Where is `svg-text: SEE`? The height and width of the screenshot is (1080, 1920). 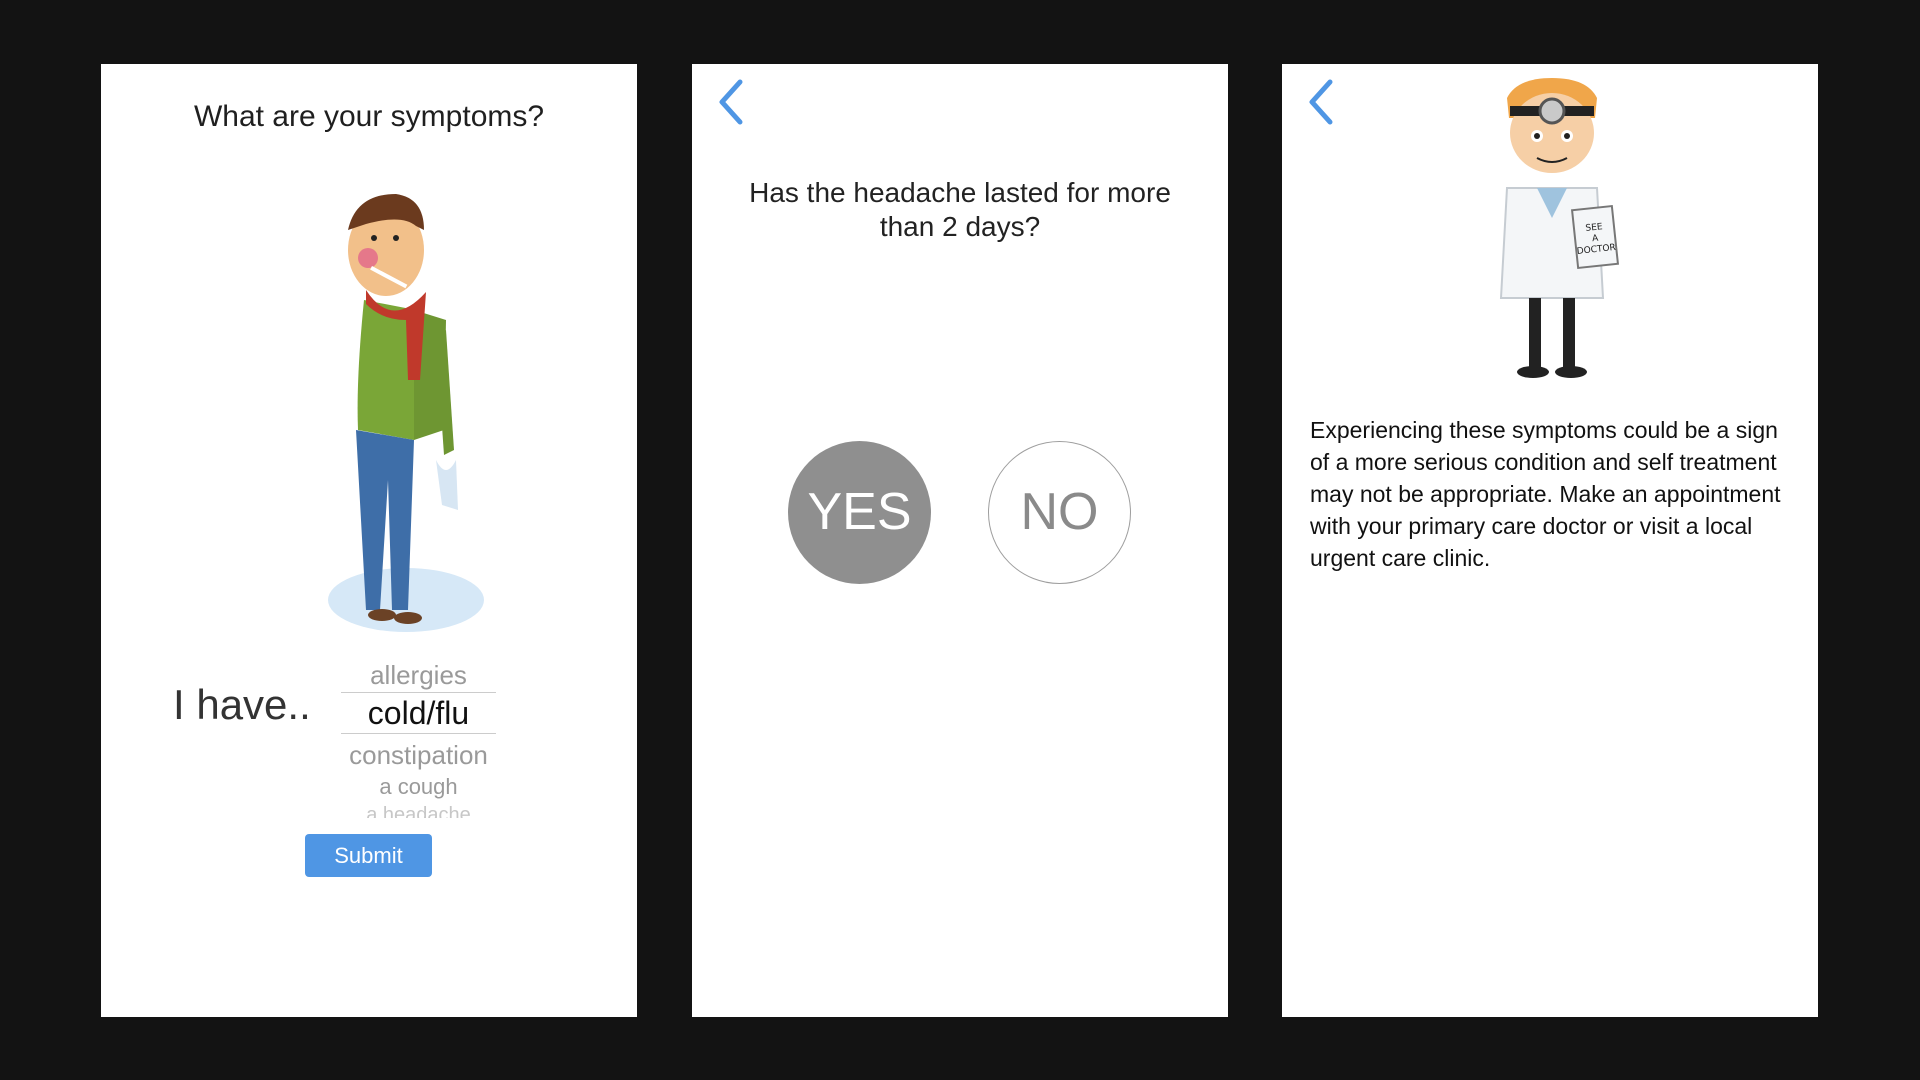 svg-text: SEE is located at coordinates (1594, 228).